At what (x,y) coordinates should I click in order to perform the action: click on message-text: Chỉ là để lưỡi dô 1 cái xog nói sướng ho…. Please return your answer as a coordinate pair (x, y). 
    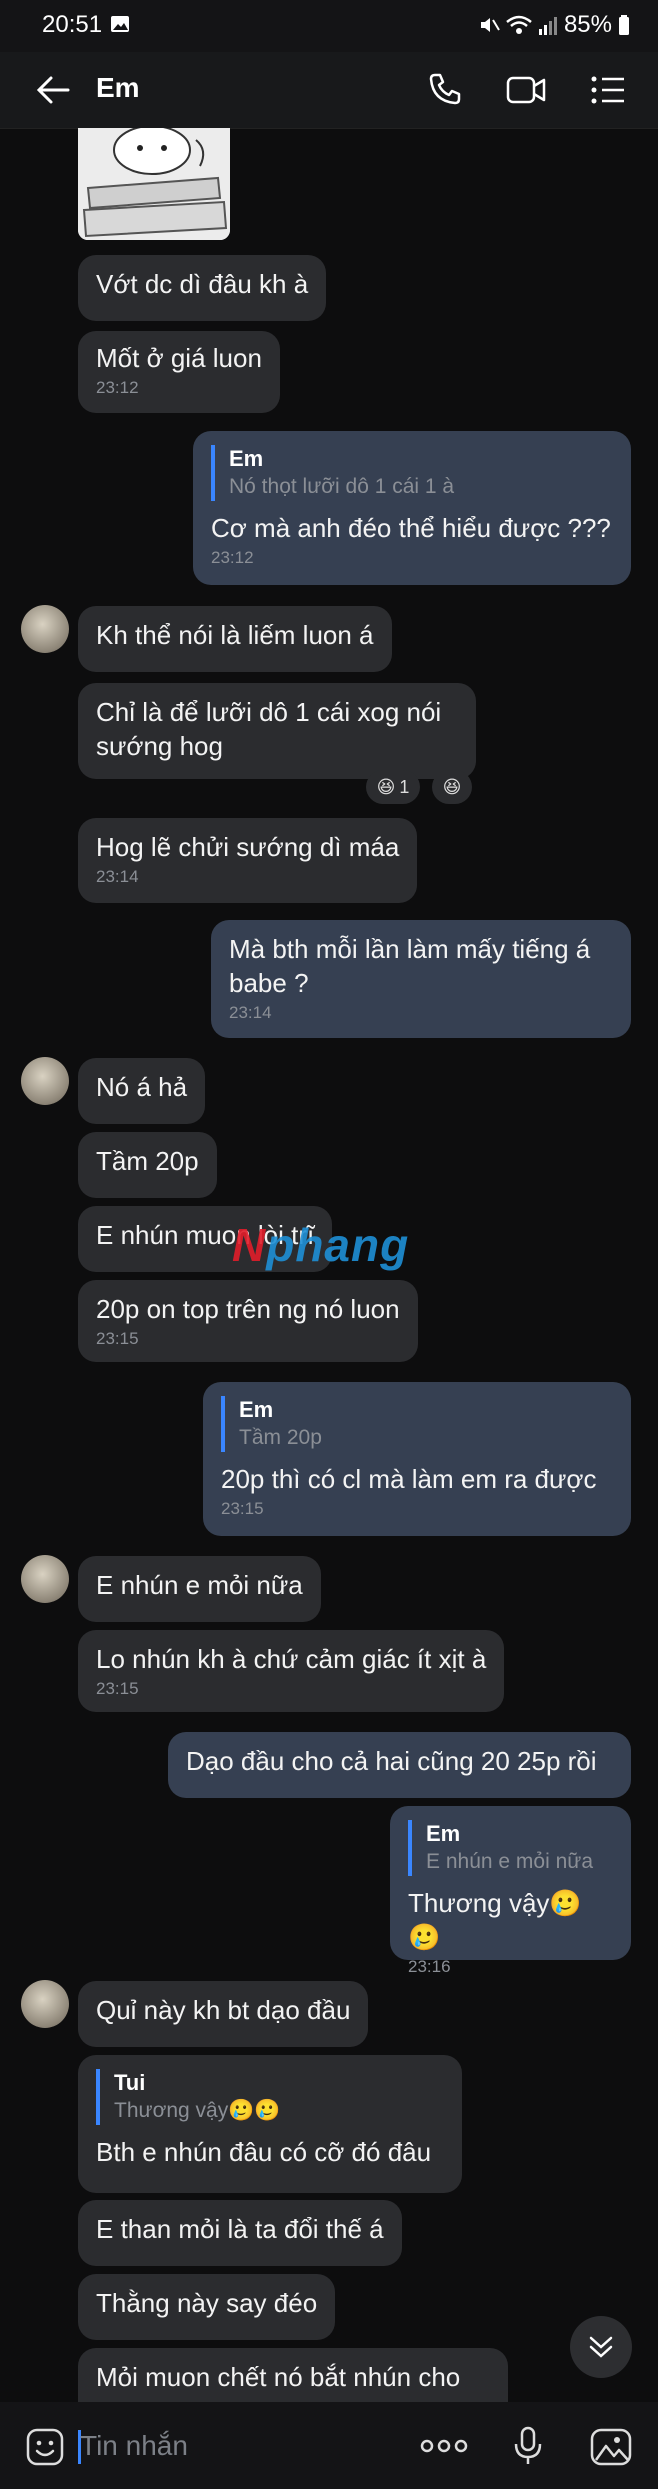
    Looking at the image, I should click on (269, 729).